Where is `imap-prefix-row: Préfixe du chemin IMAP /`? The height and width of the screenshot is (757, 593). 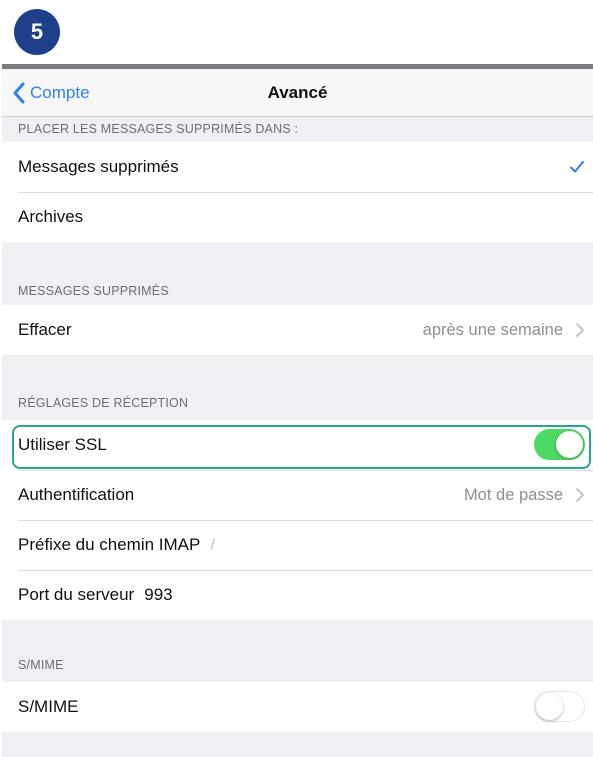
imap-prefix-row: Préfixe du chemin IMAP / is located at coordinates (297, 545).